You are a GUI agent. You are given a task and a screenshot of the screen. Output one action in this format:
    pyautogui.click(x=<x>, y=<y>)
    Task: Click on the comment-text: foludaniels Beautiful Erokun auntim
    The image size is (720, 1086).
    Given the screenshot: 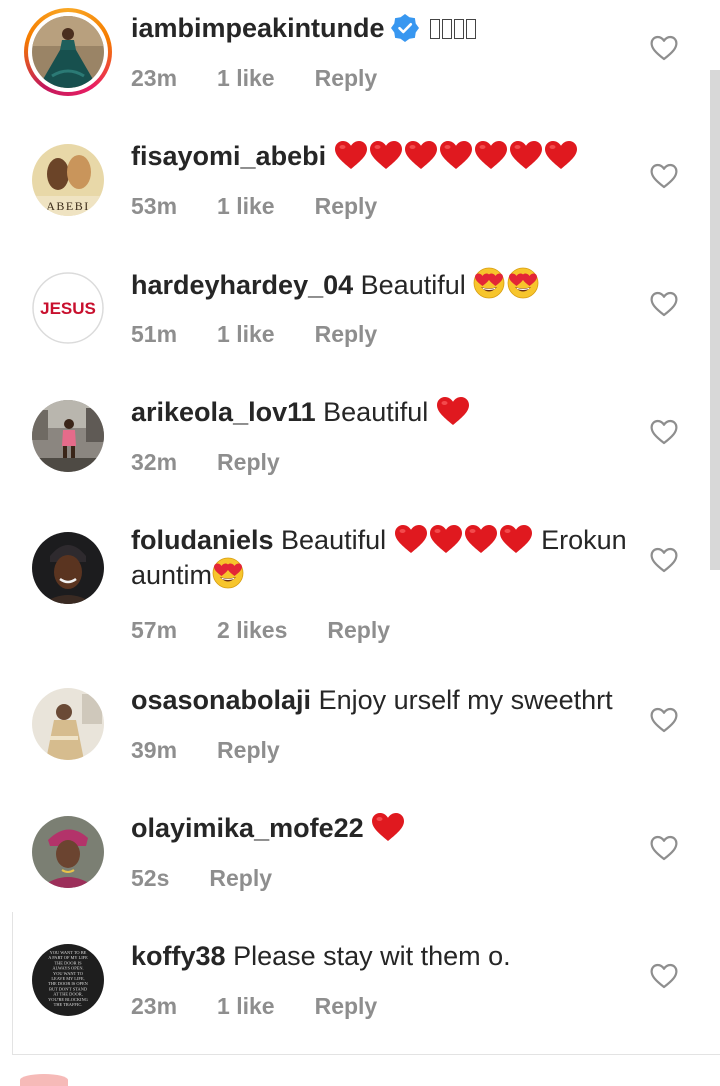 What is the action you would take?
    pyautogui.click(x=383, y=557)
    